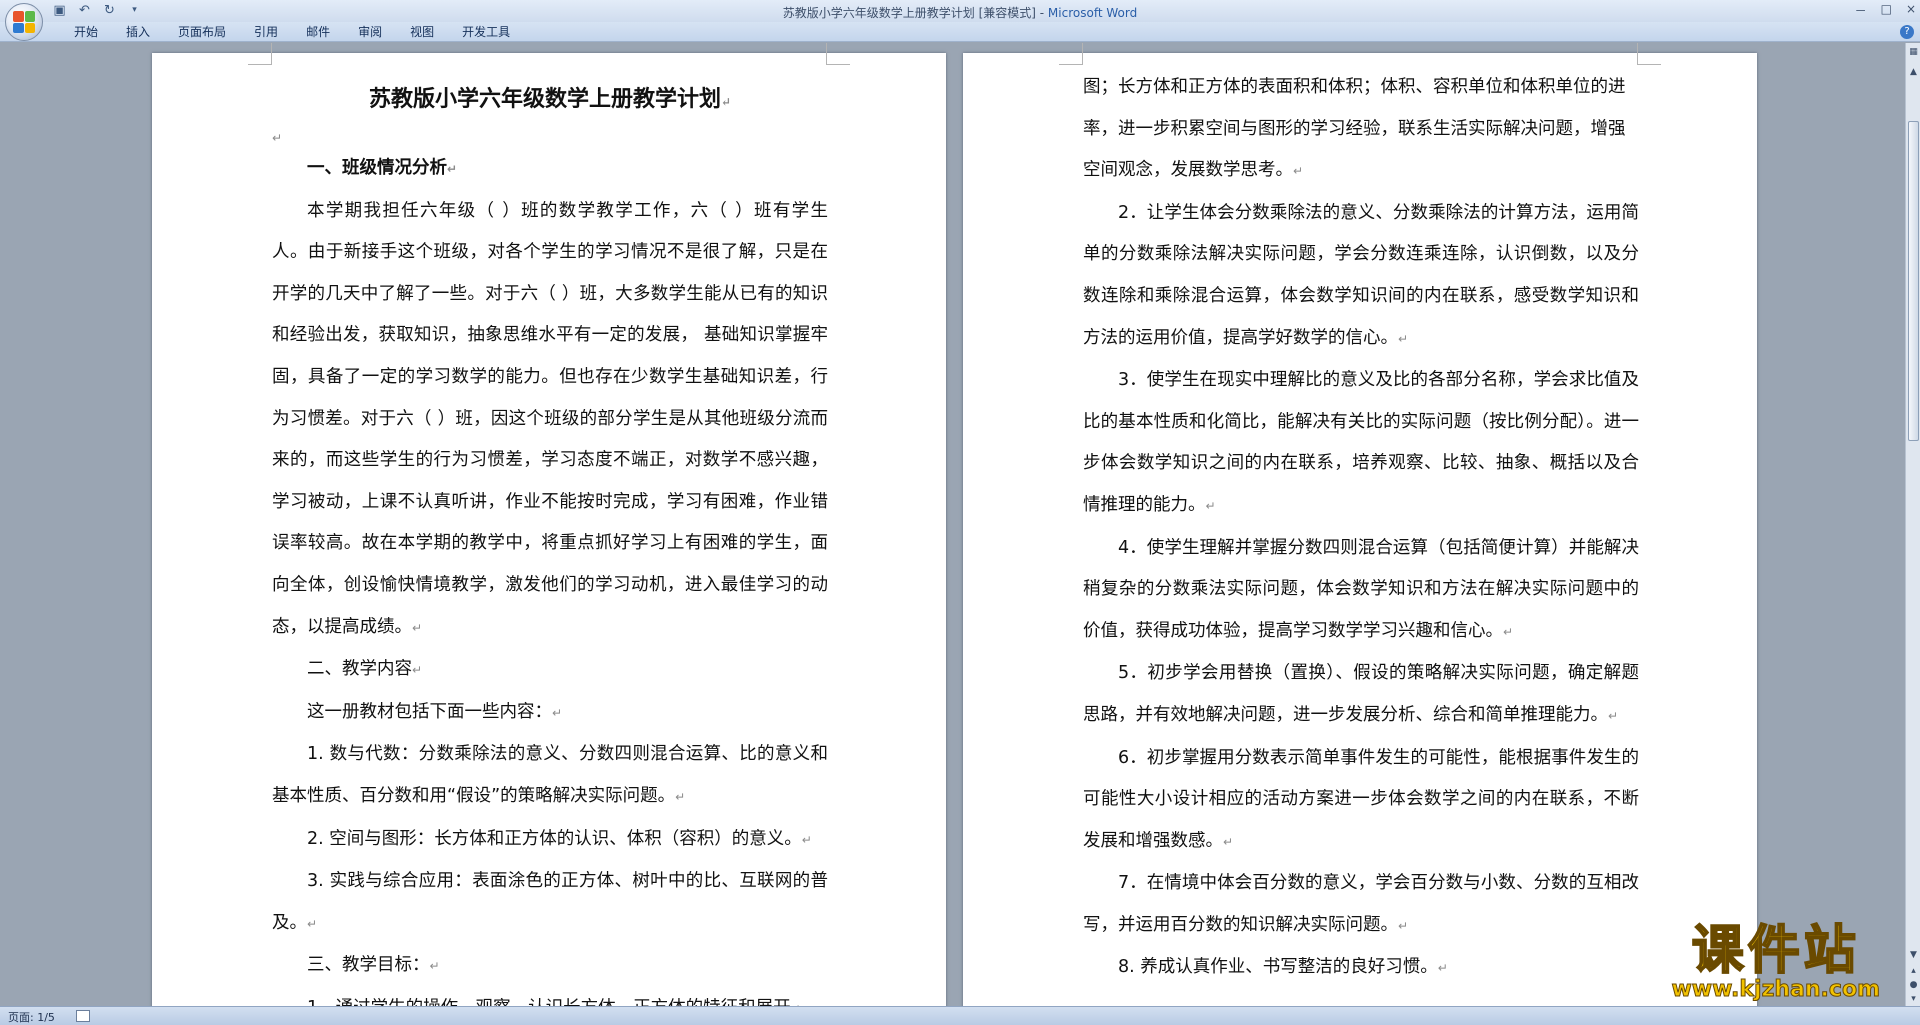  Describe the element at coordinates (318, 32) in the screenshot. I see `tab-mailings: 邮件` at that location.